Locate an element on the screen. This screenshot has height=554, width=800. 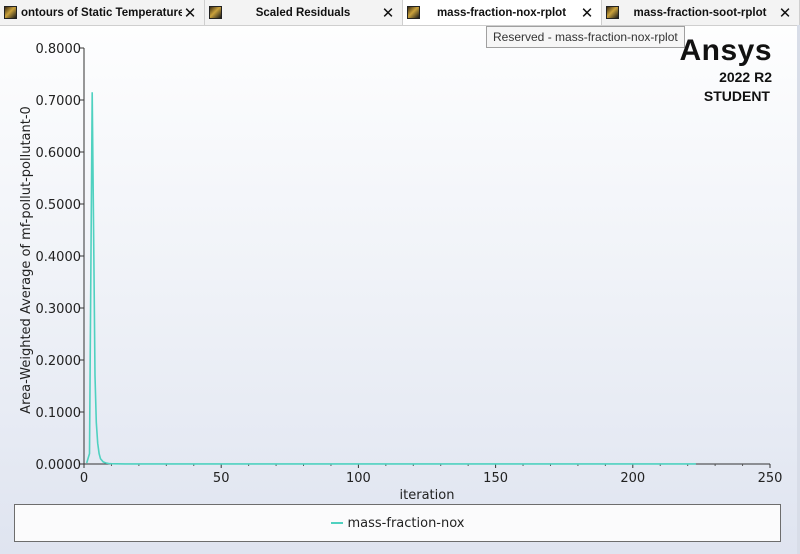
y-tick-label: 0.7000 is located at coordinates (59, 101).